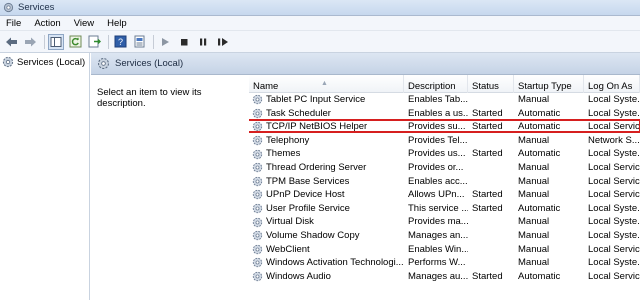 This screenshot has width=640, height=300. I want to click on service-name-cell: UPnP Device Host, so click(326, 195).